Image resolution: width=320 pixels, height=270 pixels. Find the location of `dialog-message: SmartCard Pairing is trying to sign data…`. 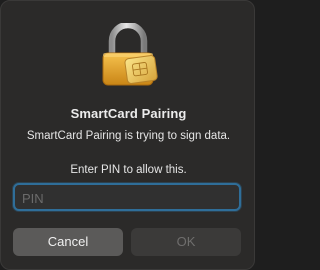

dialog-message: SmartCard Pairing is trying to sign data… is located at coordinates (128, 136).